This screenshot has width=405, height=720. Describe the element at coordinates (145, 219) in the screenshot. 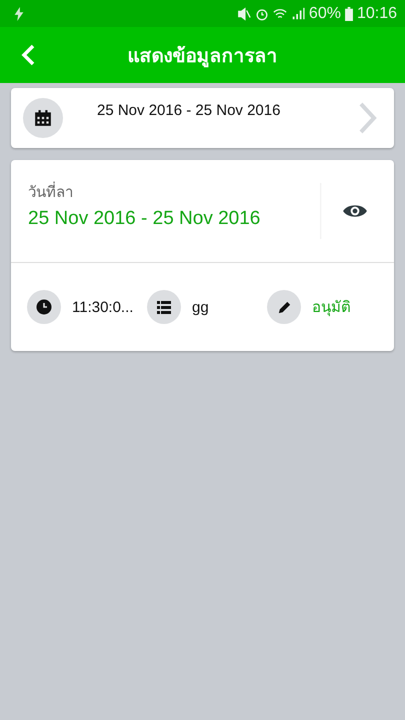

I see `leave-dates: 25 Nov 2016 - 25 Nov 2016` at that location.